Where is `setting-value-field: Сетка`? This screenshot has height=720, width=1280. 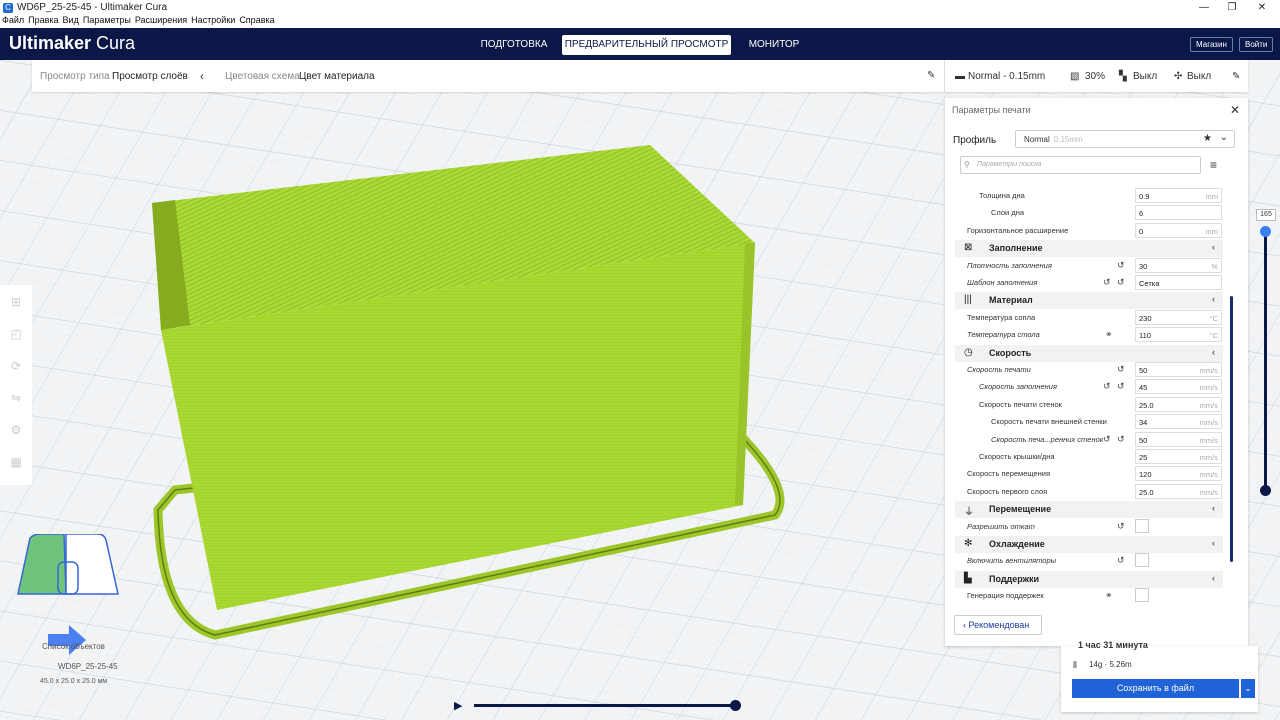
setting-value-field: Сетка is located at coordinates (1178, 282).